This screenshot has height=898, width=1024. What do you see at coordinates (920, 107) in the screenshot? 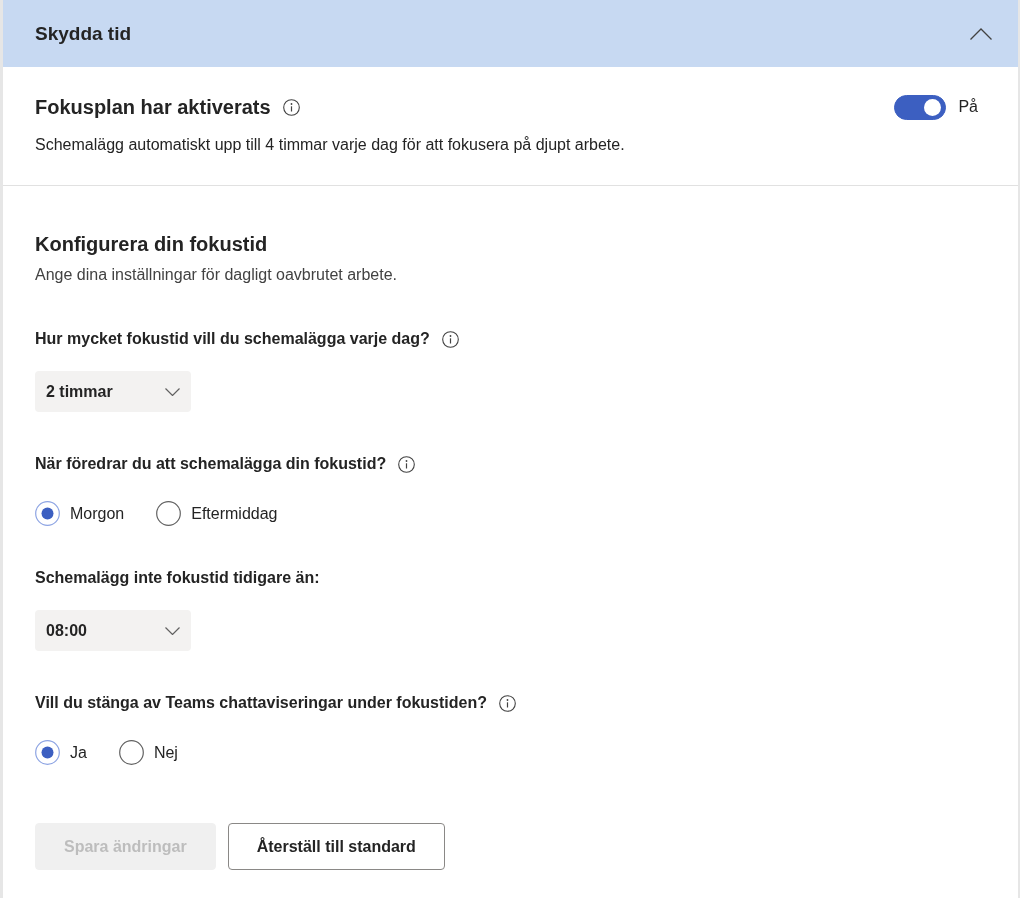
I see `toggle-switch` at bounding box center [920, 107].